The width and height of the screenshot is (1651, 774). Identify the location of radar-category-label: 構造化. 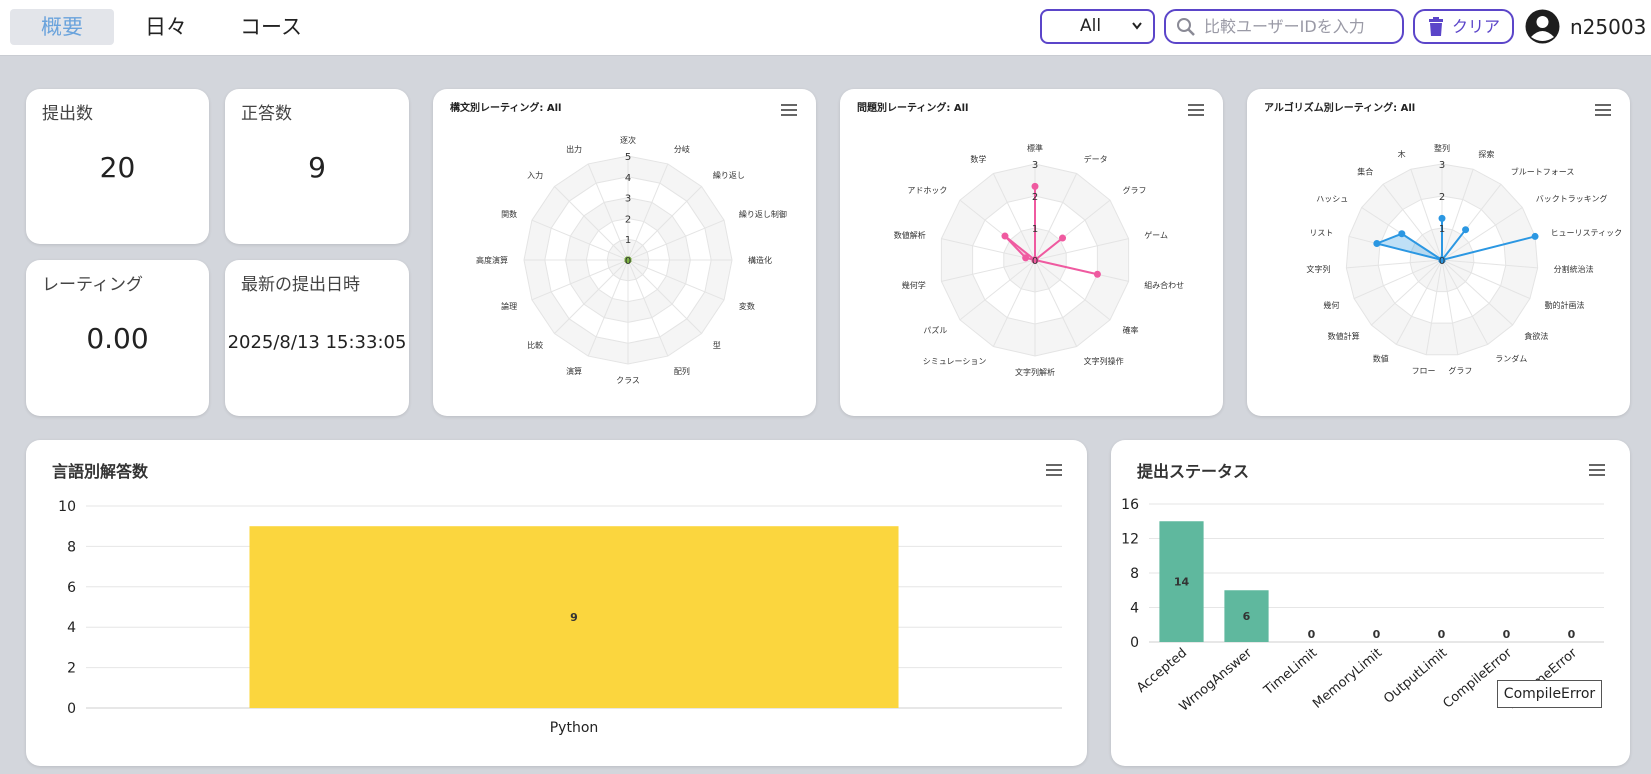
(760, 260).